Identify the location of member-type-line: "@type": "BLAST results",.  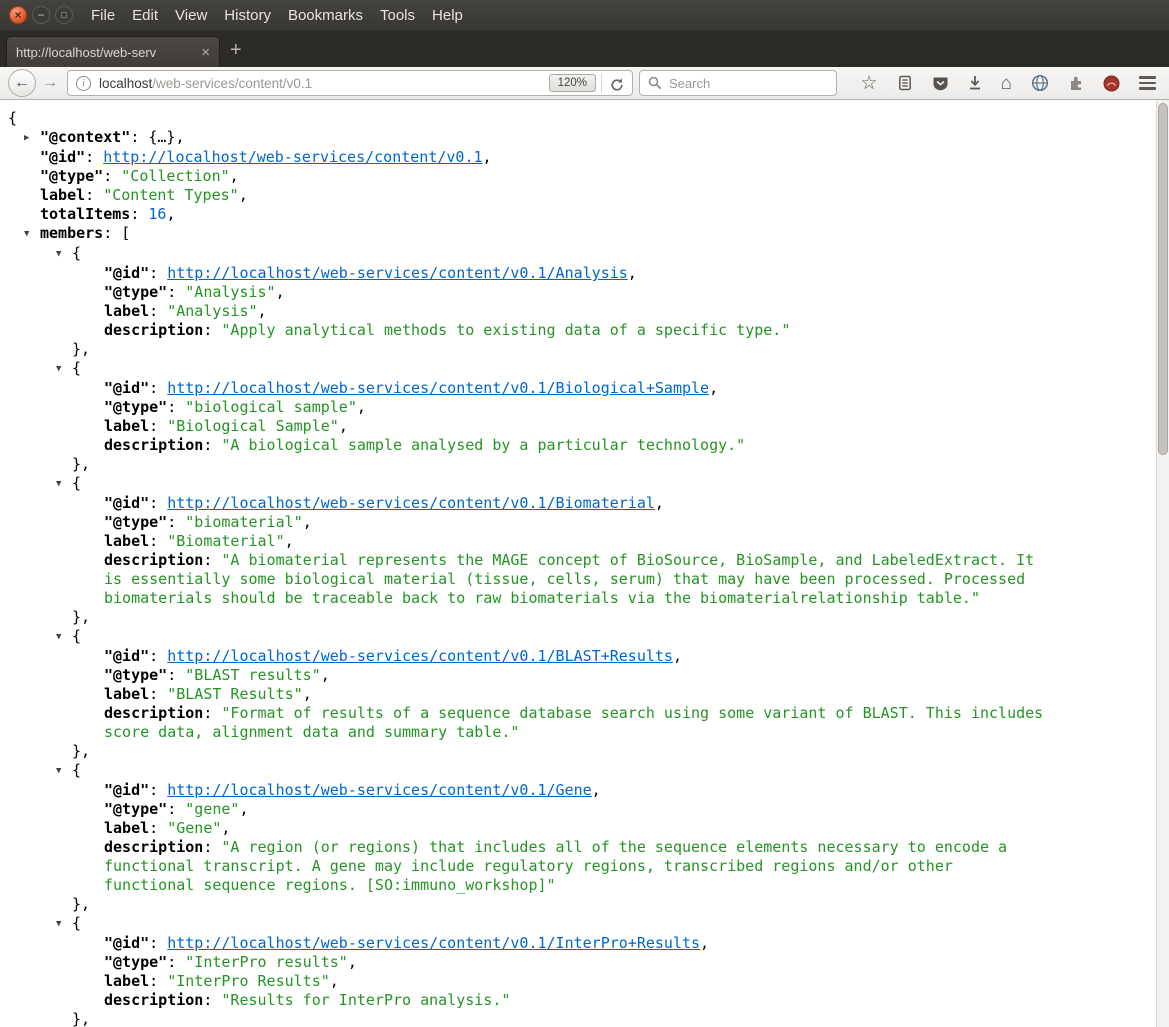
(217, 675).